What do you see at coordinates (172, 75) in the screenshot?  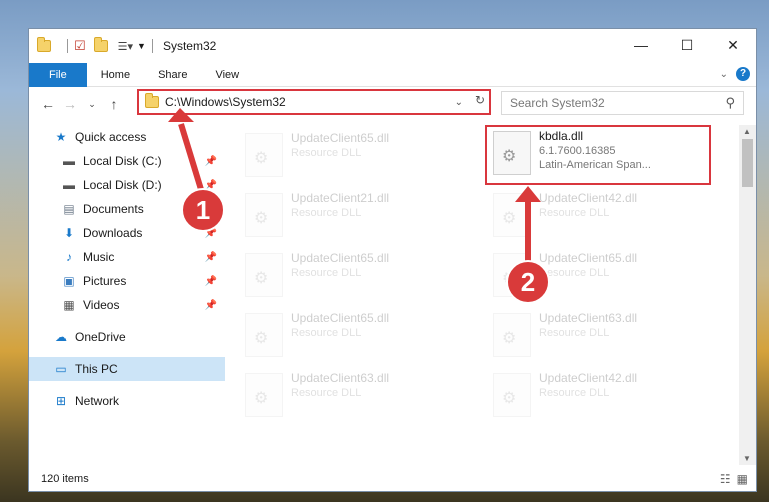 I see `tab-share: Share` at bounding box center [172, 75].